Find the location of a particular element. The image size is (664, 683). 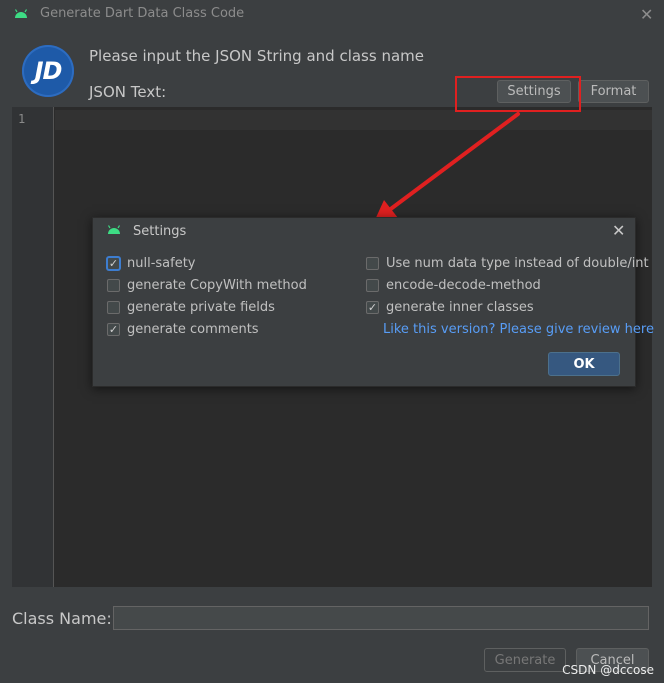

option-label: Use num data type instead of double/int is located at coordinates (517, 263).